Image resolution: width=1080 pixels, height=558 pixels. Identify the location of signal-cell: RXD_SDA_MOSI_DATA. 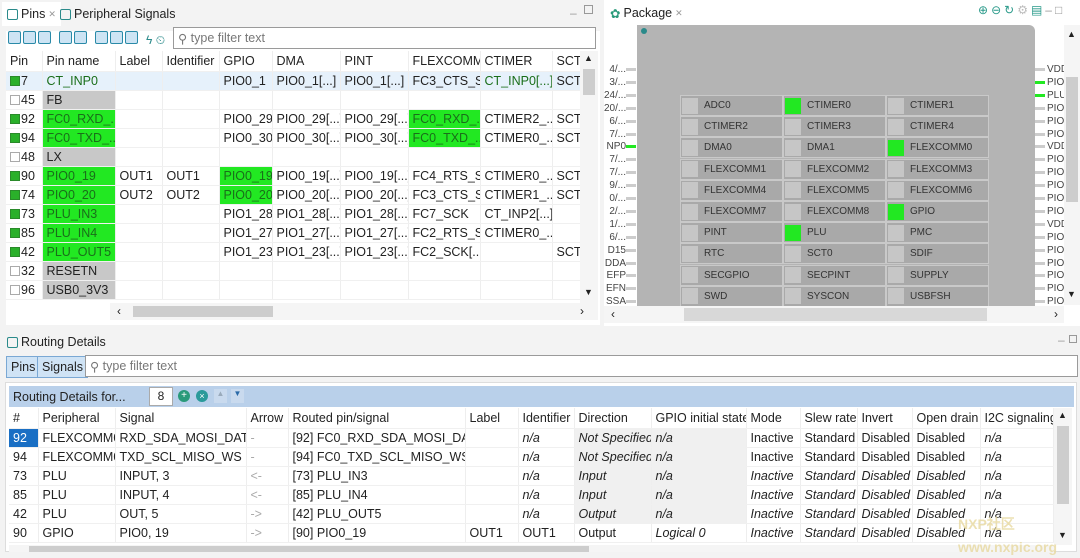
(181, 438).